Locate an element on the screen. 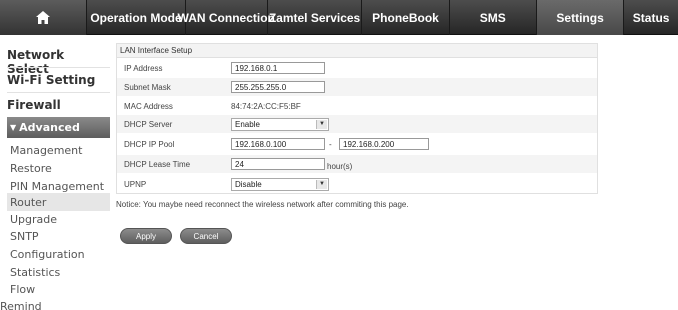  dhcp-pool-start-input: 192.168.0.100 is located at coordinates (278, 144).